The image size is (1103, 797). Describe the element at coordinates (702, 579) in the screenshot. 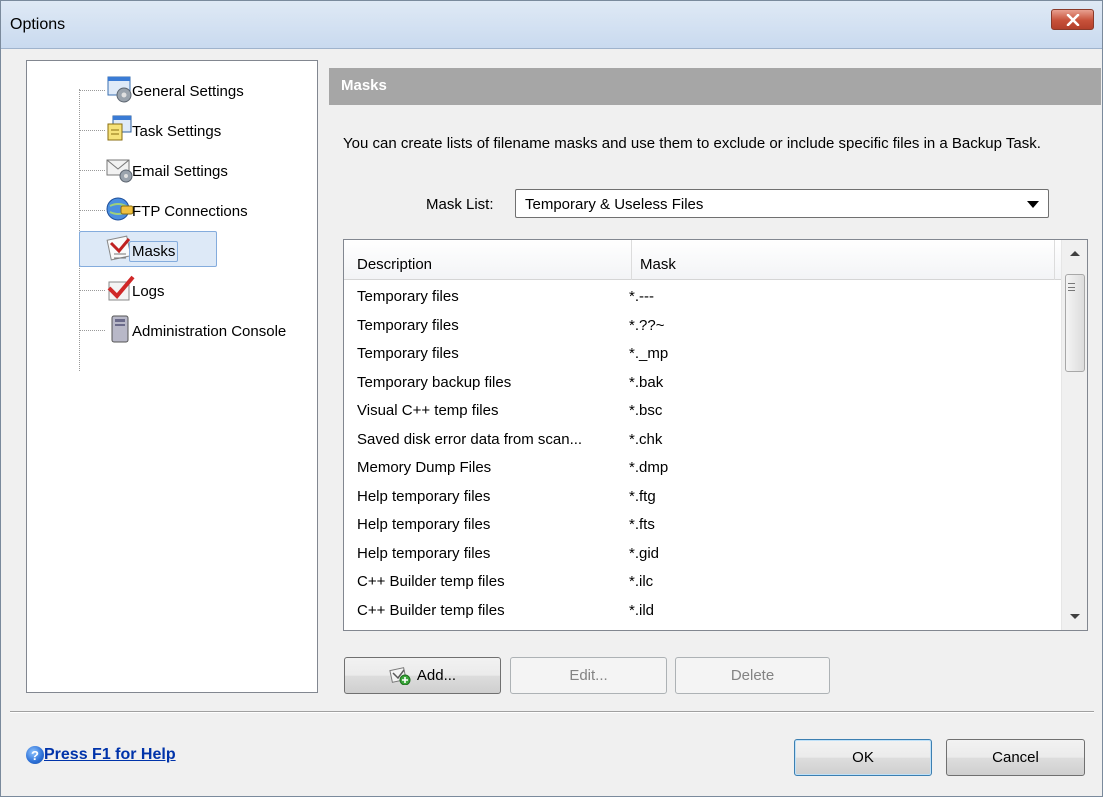

I see `table-row: C++ Builder temp files *.ilc` at that location.